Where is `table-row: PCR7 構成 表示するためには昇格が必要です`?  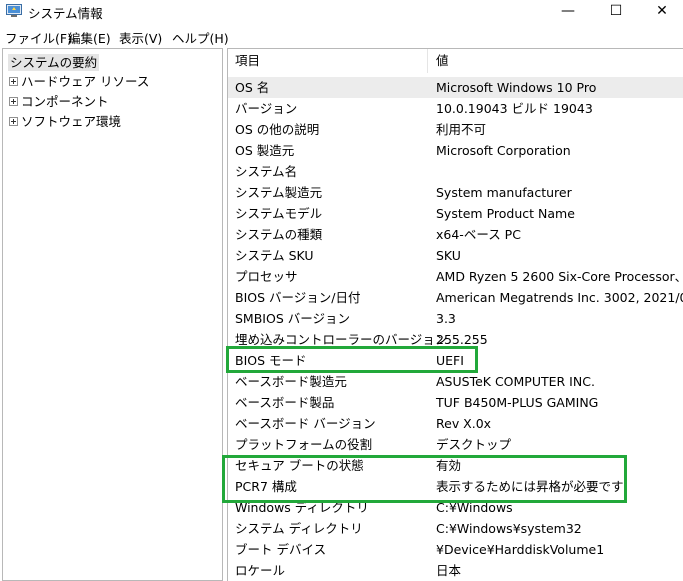
table-row: PCR7 構成 表示するためには昇格が必要です is located at coordinates (455, 486).